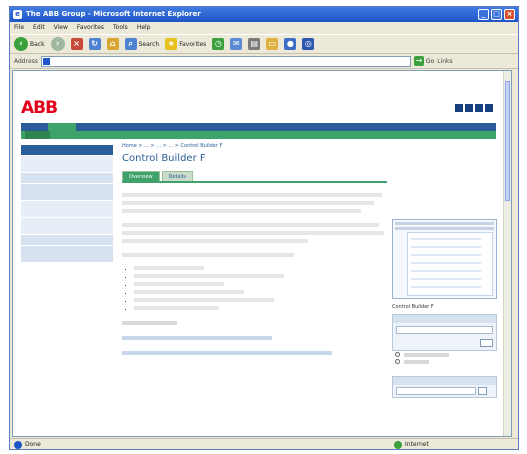  Describe the element at coordinates (483, 14) in the screenshot. I see `minimize-button: _` at that location.